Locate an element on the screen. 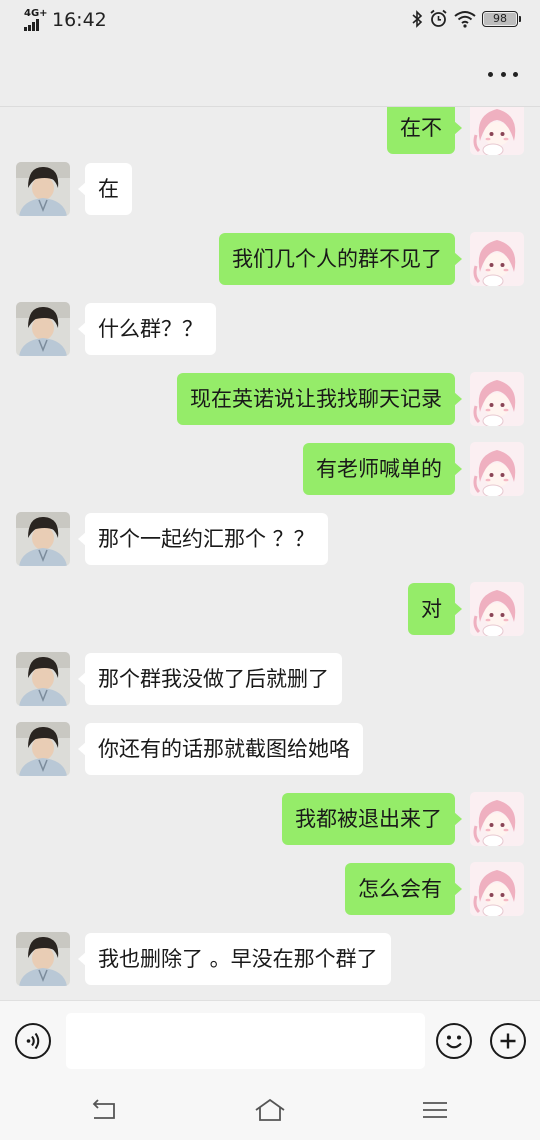  message-row: 什么群？？ is located at coordinates (270, 330).